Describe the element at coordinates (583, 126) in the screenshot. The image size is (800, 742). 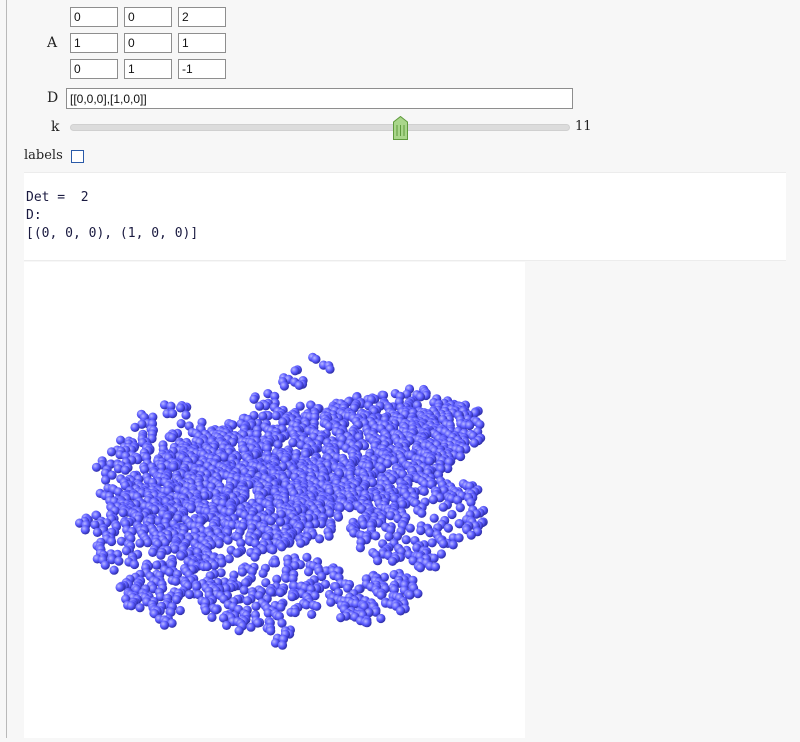
I see `k-slider-value: 11` at that location.